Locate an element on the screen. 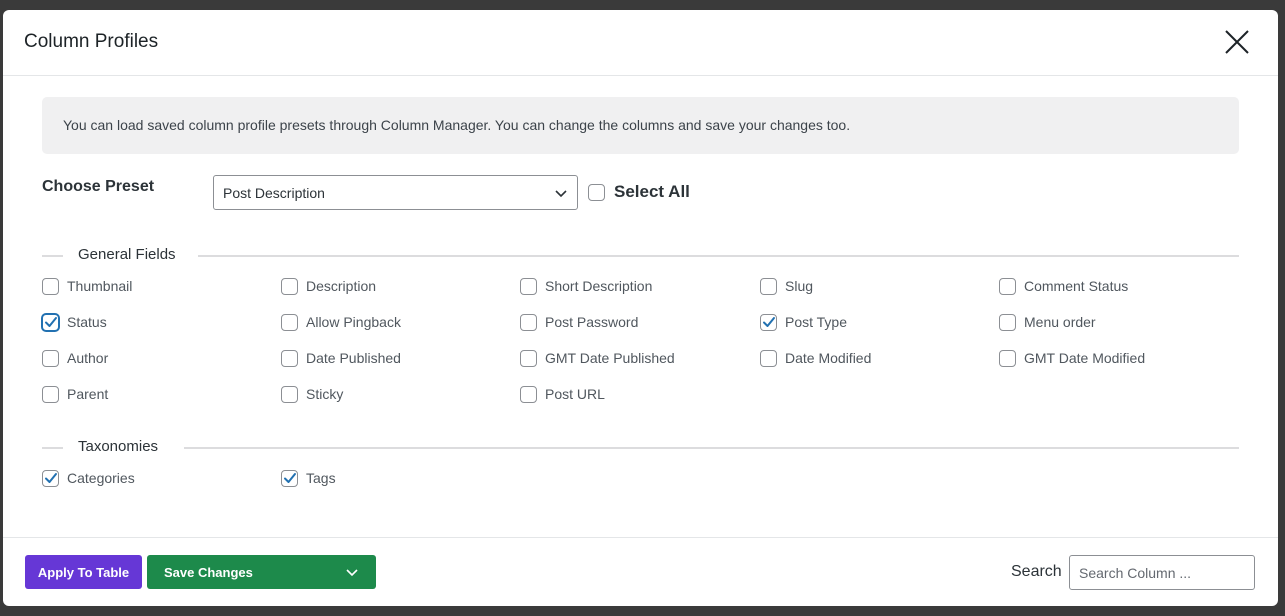 The width and height of the screenshot is (1285, 616). field-sticky: Sticky is located at coordinates (312, 394).